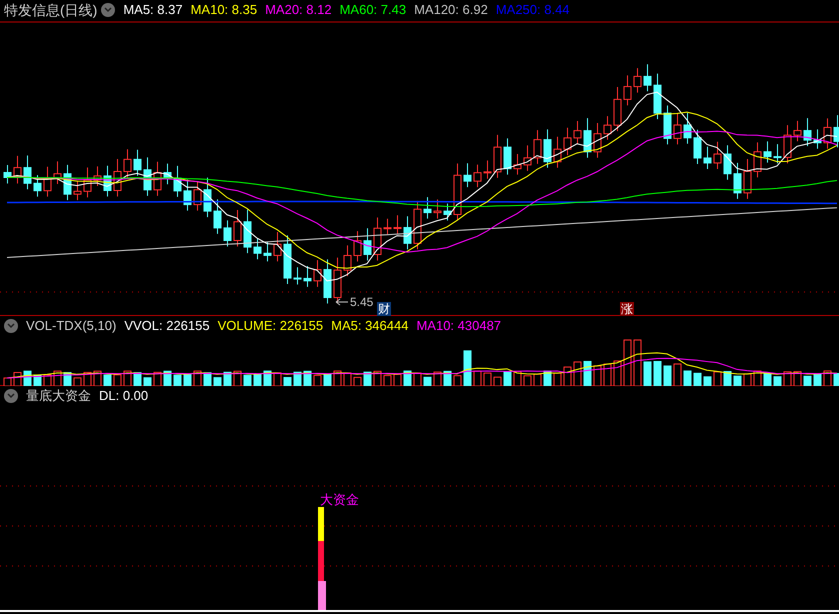 The image size is (839, 614). I want to click on indicator-value: MA5: 346444, so click(369, 326).